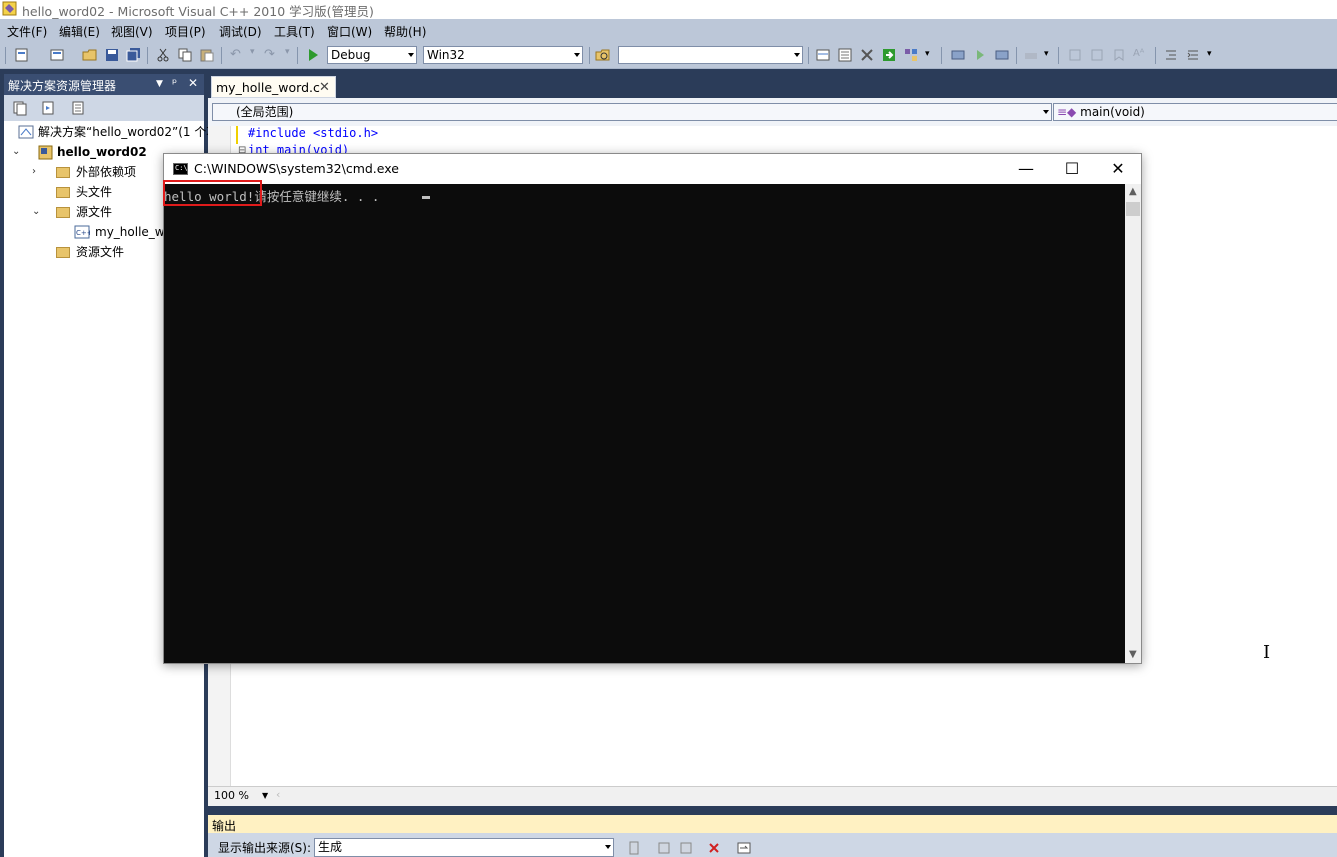 The height and width of the screenshot is (857, 1337). What do you see at coordinates (128, 132) in the screenshot?
I see `solution-label: 解决方案“hello_word02”(1 个项` at bounding box center [128, 132].